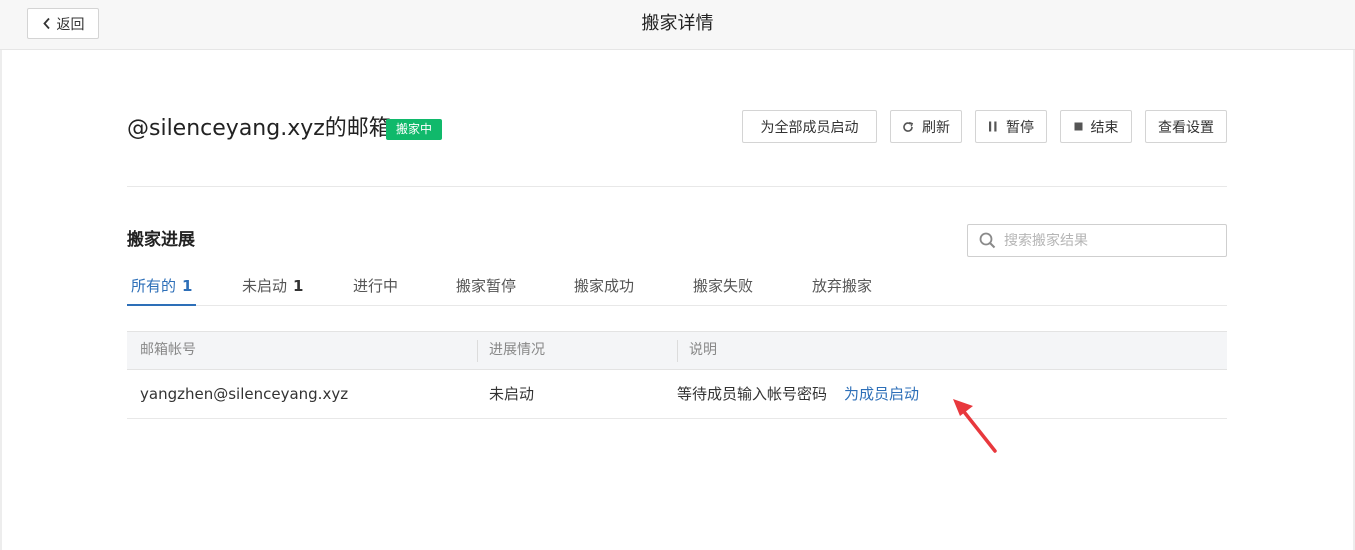 This screenshot has height=550, width=1355. I want to click on chevron-left-icon, so click(46, 23).